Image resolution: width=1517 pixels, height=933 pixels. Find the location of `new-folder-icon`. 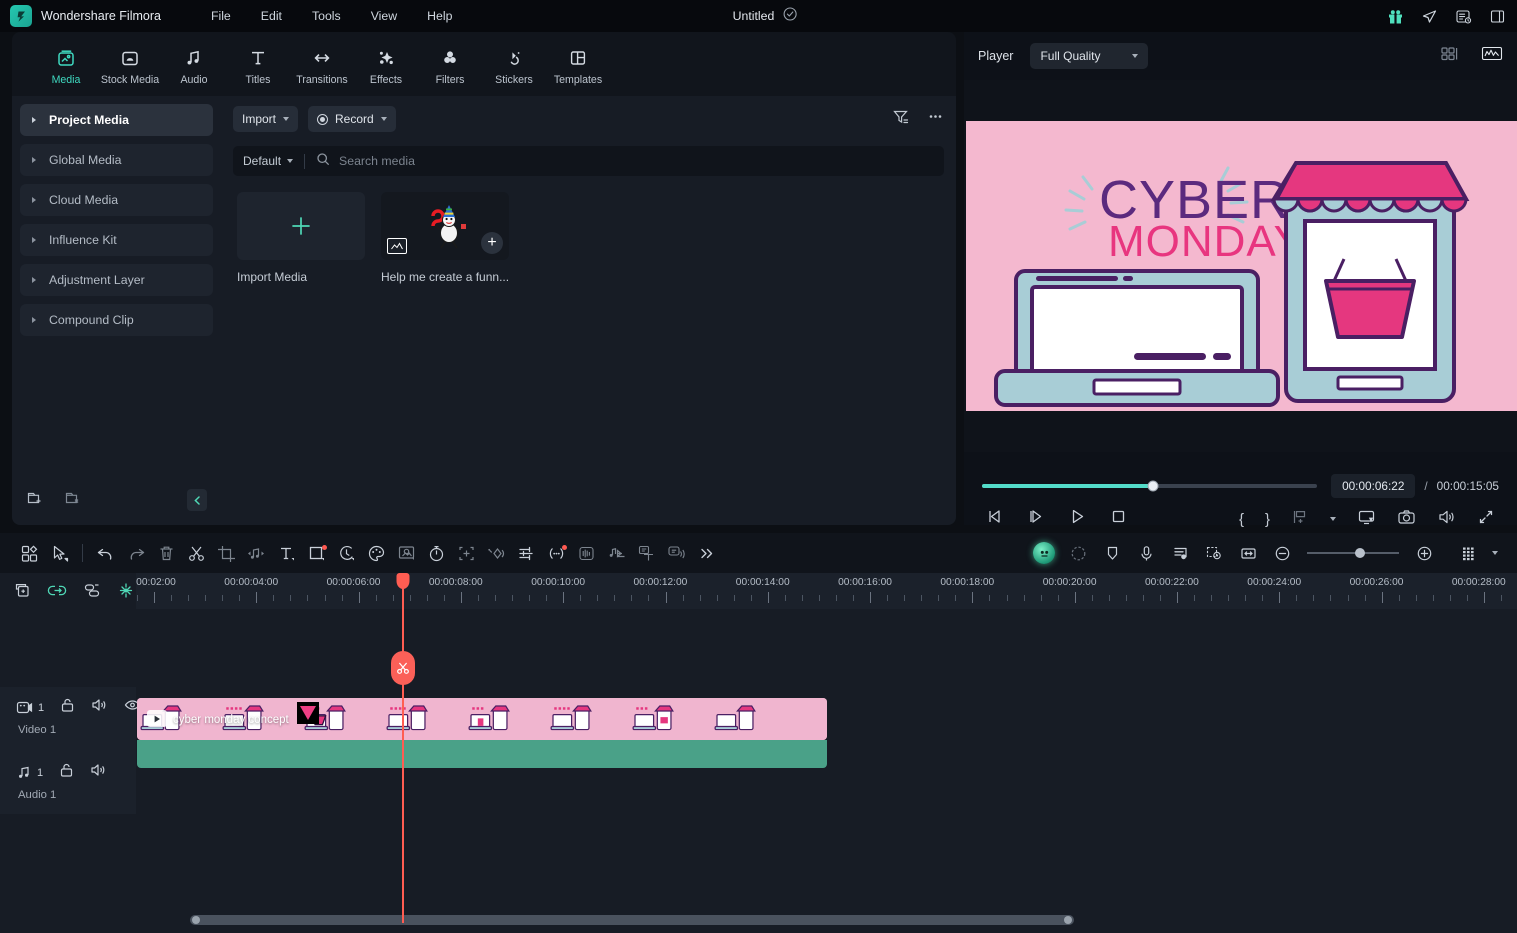

new-folder-icon is located at coordinates (35, 500).